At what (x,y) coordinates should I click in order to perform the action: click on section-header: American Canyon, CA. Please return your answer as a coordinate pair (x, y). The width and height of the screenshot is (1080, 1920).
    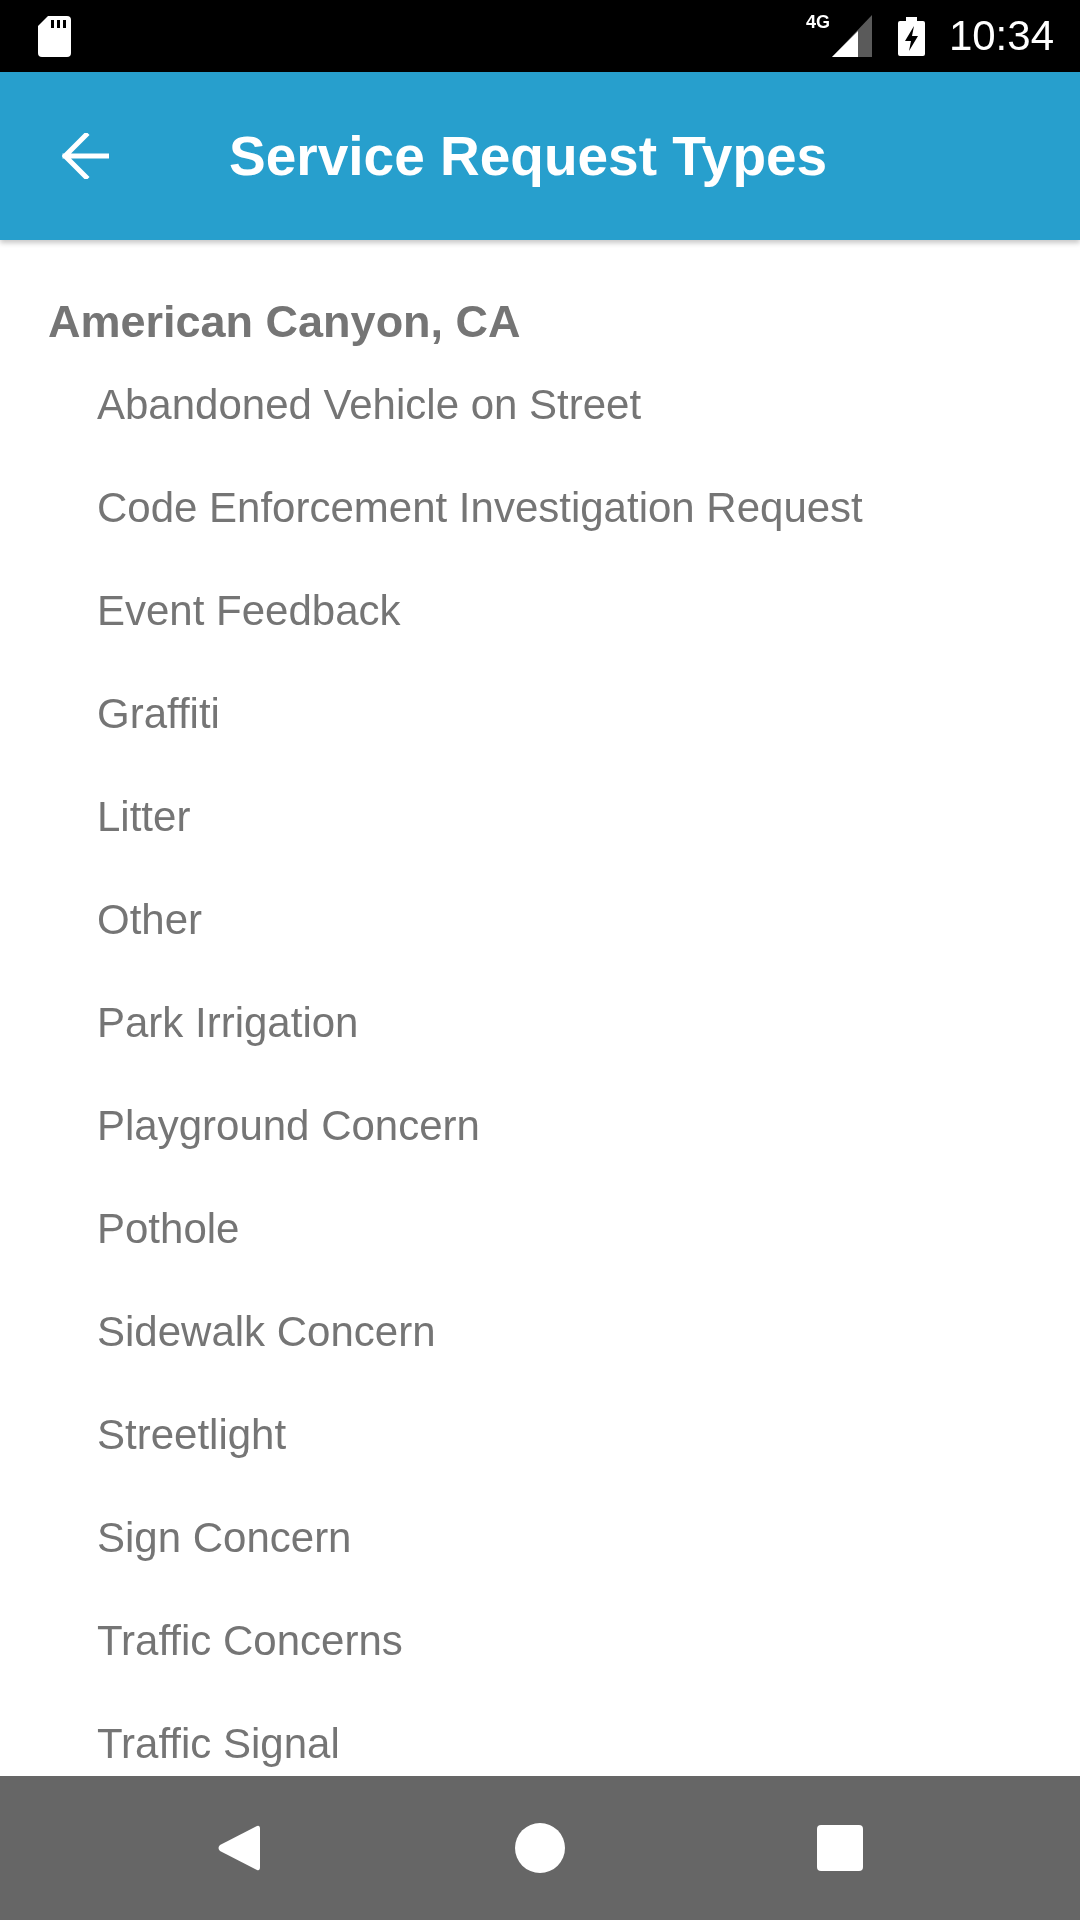
    Looking at the image, I should click on (284, 322).